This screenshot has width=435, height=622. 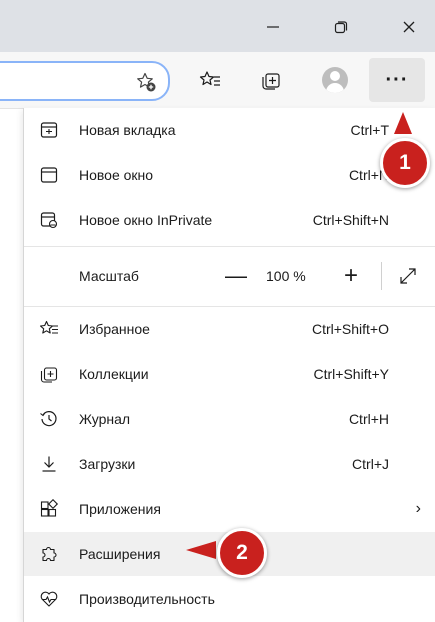 I want to click on performance-label: Производительность, so click(x=147, y=599).